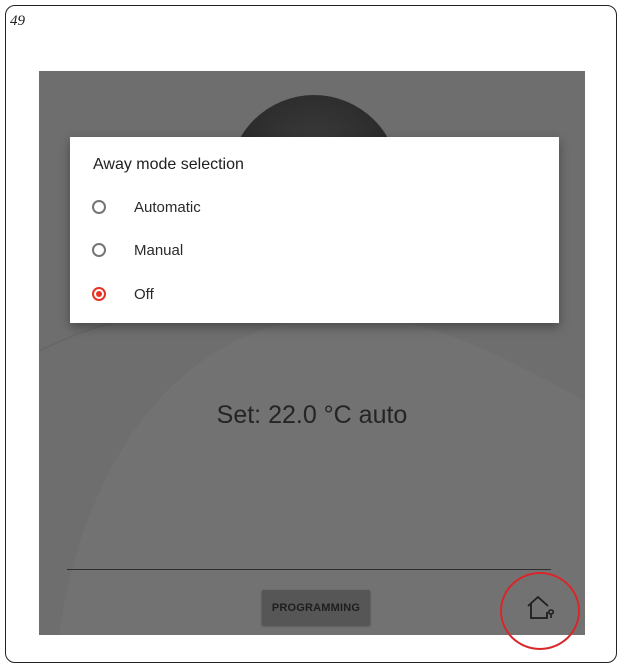 This screenshot has width=622, height=668. What do you see at coordinates (168, 164) in the screenshot?
I see `dialog-title: Away mode selection` at bounding box center [168, 164].